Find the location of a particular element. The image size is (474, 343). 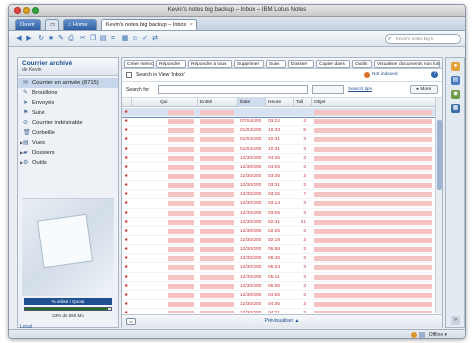

close-icon: × is located at coordinates (191, 25).